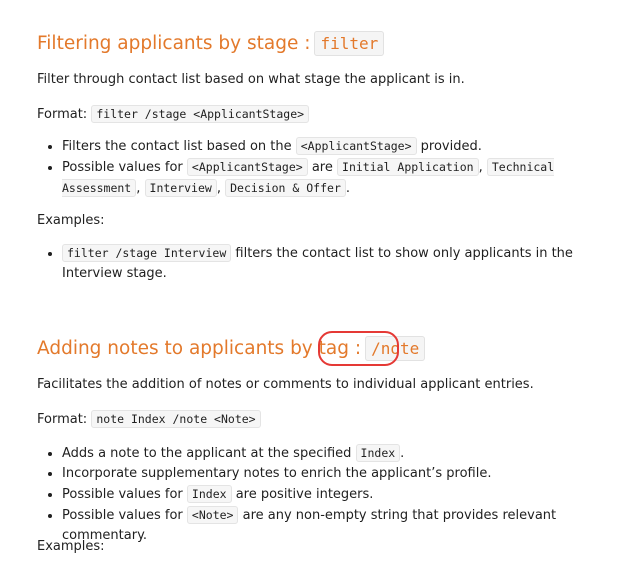 The width and height of the screenshot is (633, 582). Describe the element at coordinates (378, 453) in the screenshot. I see `note-bullet-1-code: Index` at that location.